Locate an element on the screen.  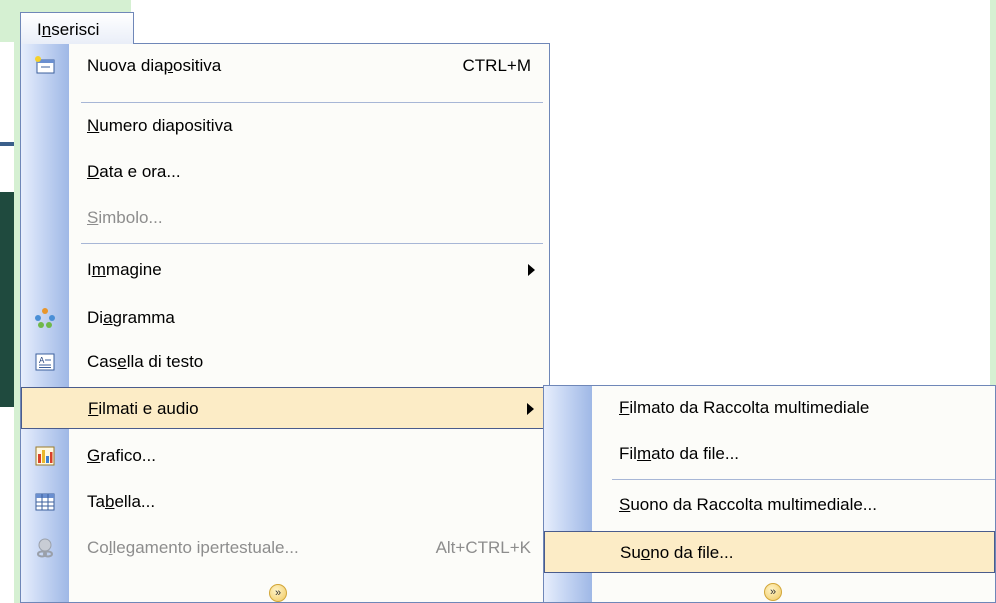
menu-item-filmati-e-audio: Filmati e audio is located at coordinates (285, 408).